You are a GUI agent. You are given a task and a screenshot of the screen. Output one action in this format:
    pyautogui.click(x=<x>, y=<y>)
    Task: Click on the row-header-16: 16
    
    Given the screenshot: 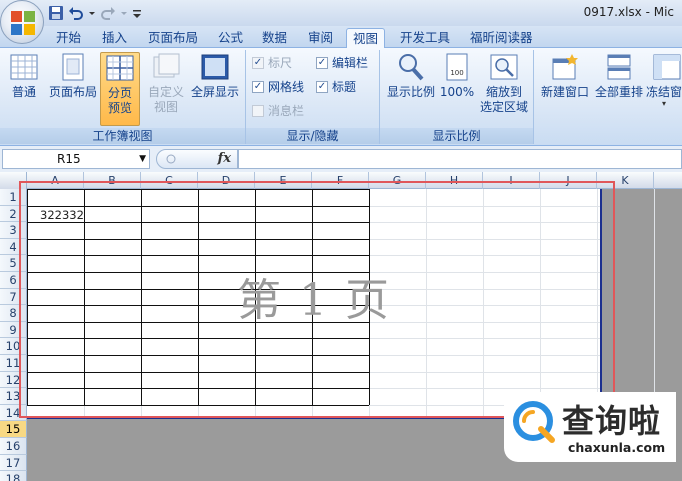 What is the action you would take?
    pyautogui.click(x=13, y=446)
    